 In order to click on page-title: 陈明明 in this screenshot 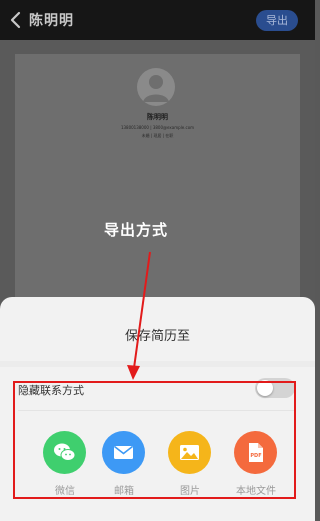, I will do `click(51, 21)`.